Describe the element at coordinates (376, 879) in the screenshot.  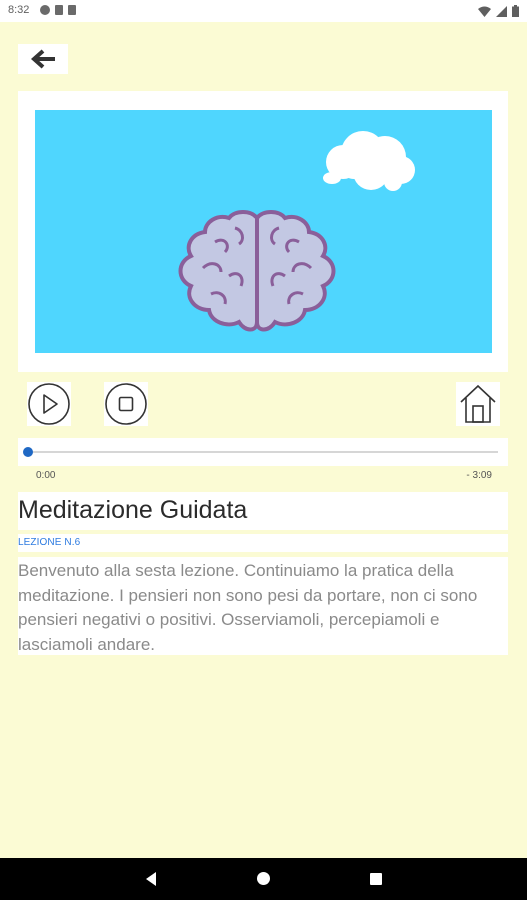
I see `nav-recents-icon` at that location.